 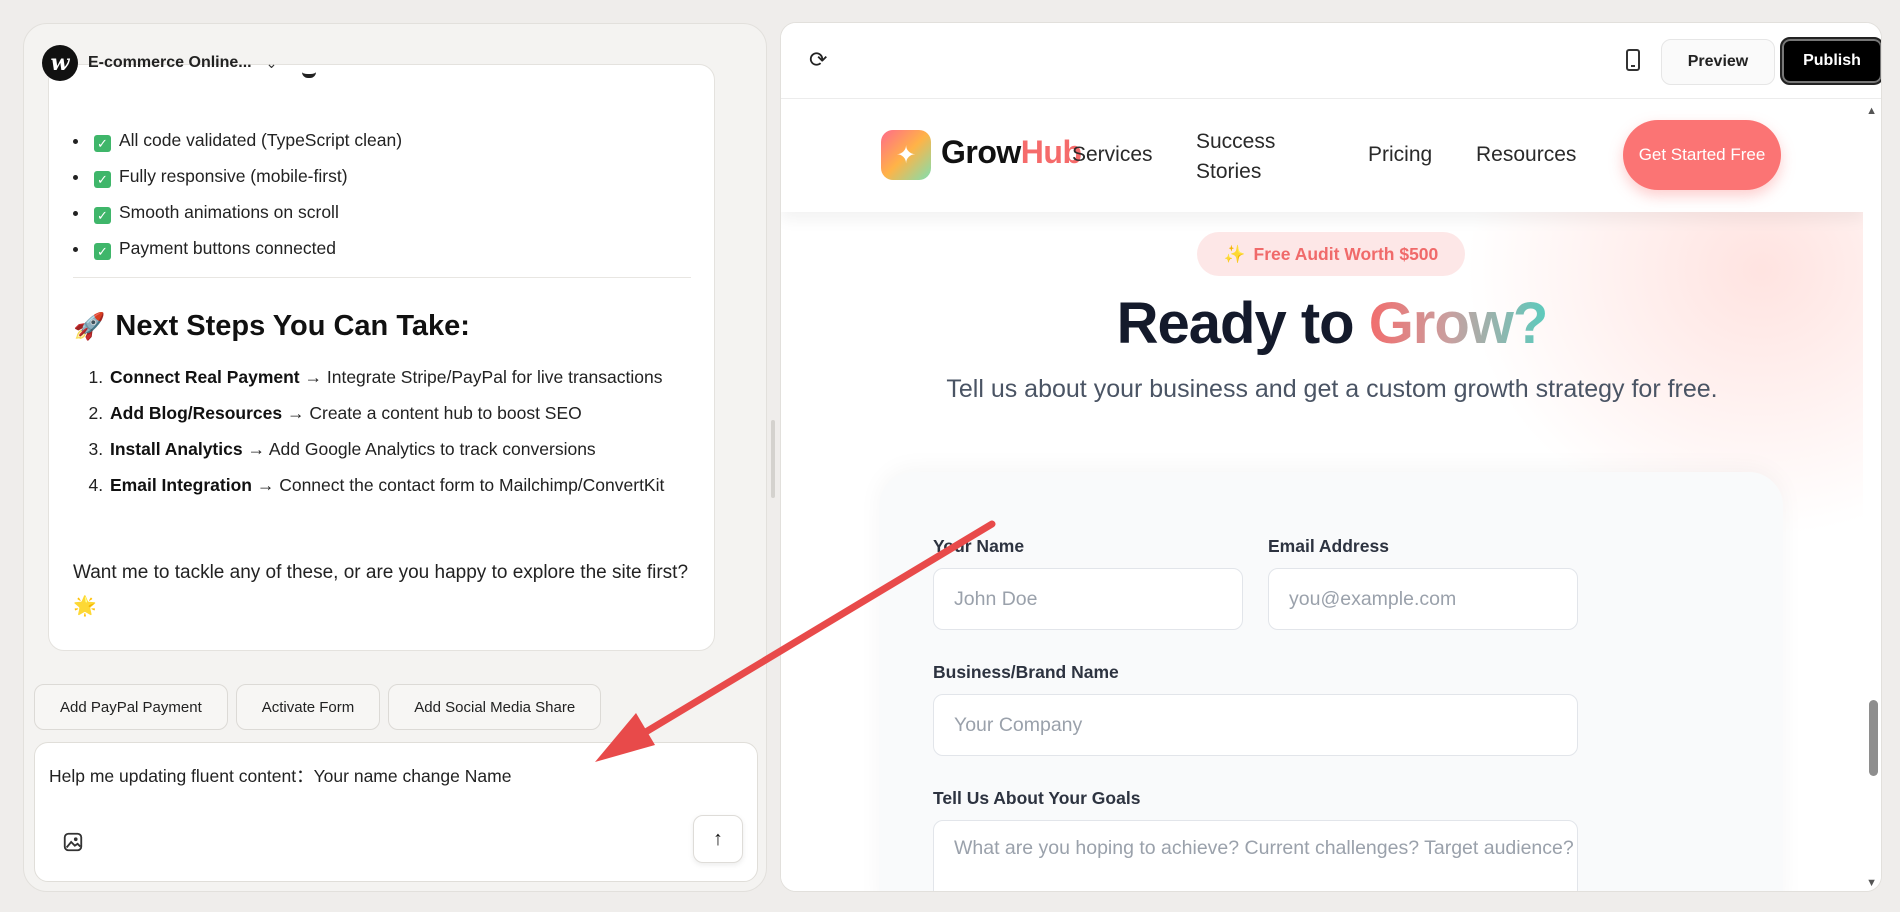 I want to click on company-label: Business/Brand Name, so click(x=1026, y=672).